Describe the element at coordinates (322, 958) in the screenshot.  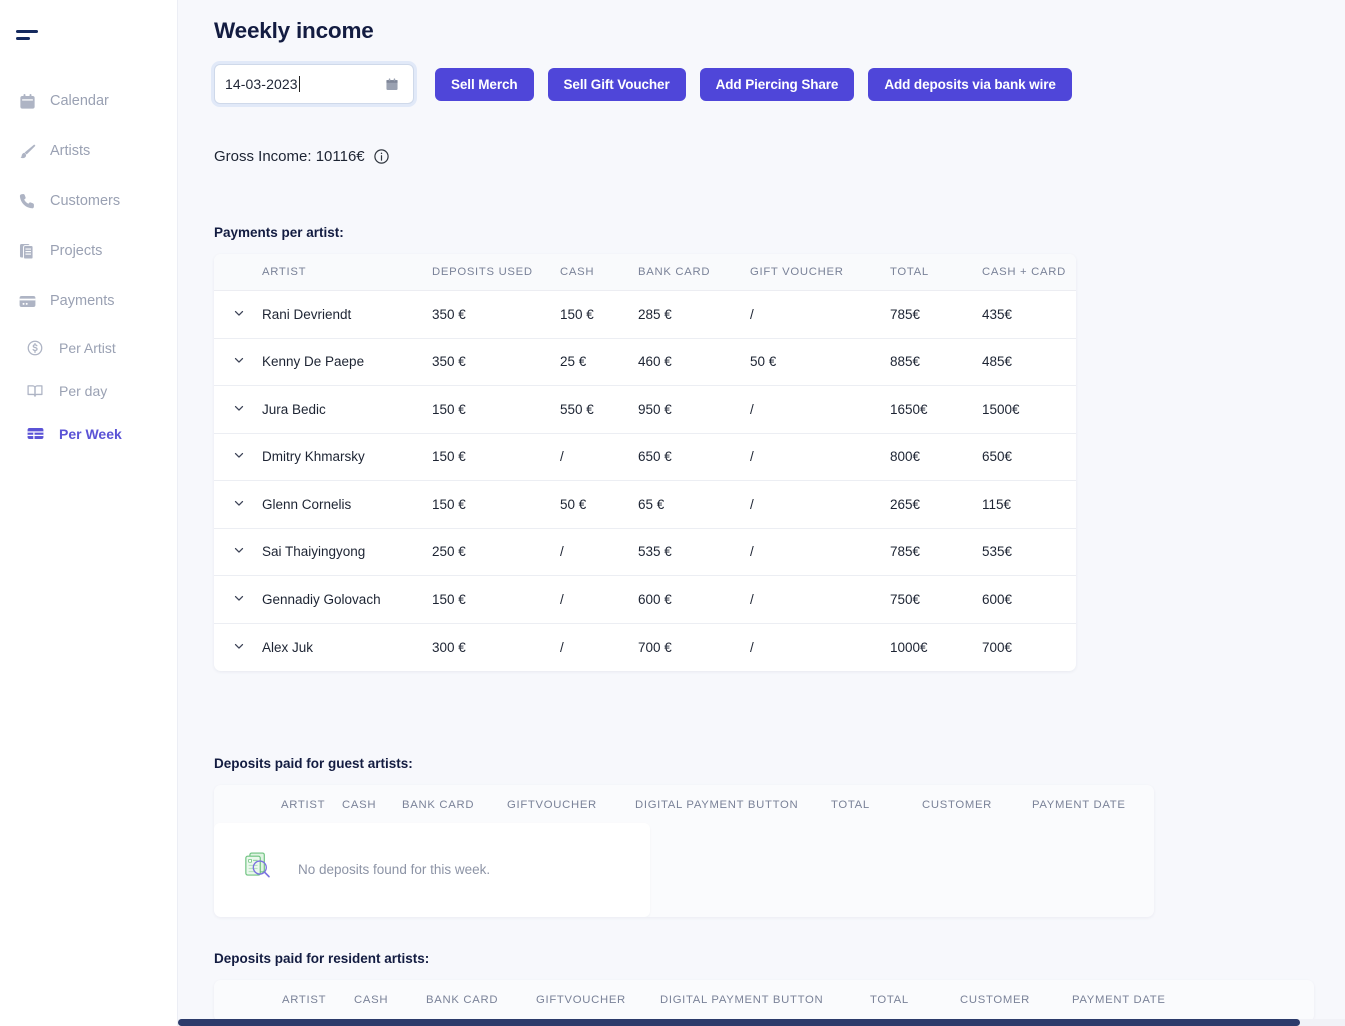
I see `resident-deposits-label: Deposits paid for resident artists:` at that location.